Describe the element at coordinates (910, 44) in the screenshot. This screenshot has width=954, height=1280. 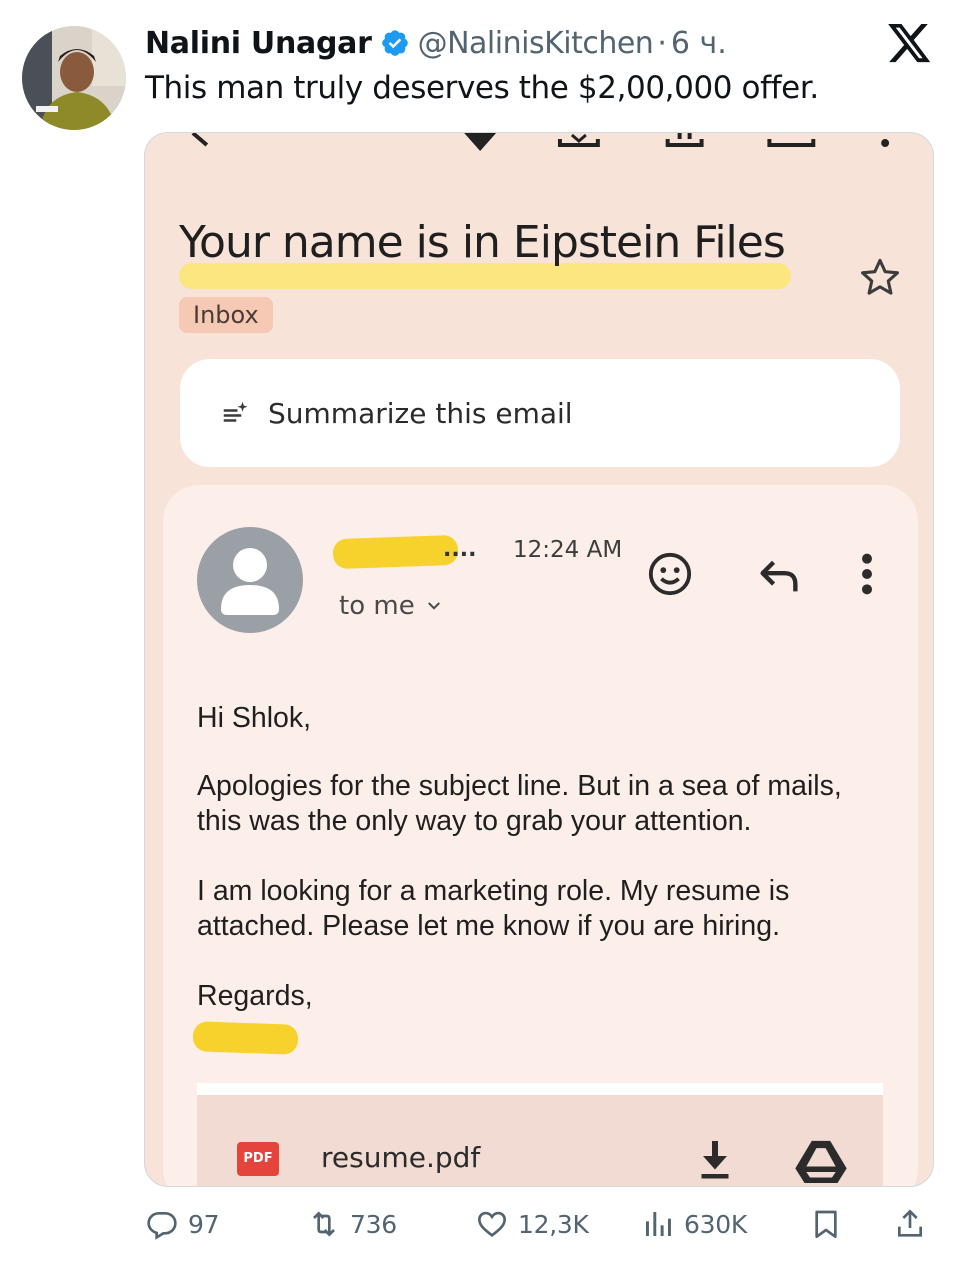
I see `x-logo-icon` at that location.